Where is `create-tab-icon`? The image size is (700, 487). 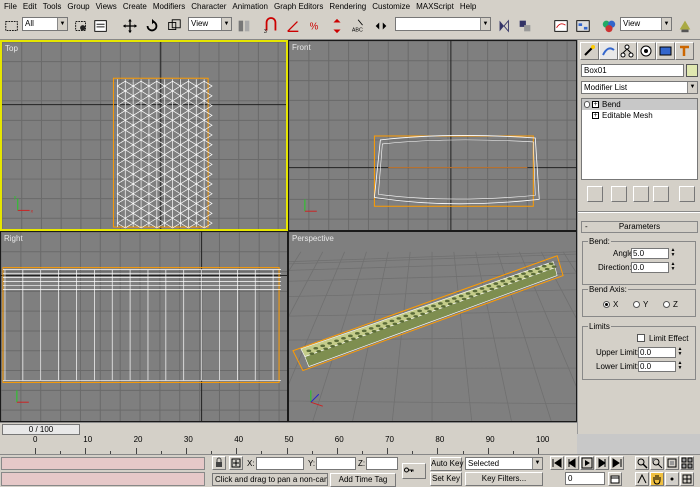
create-tab-icon is located at coordinates (589, 51).